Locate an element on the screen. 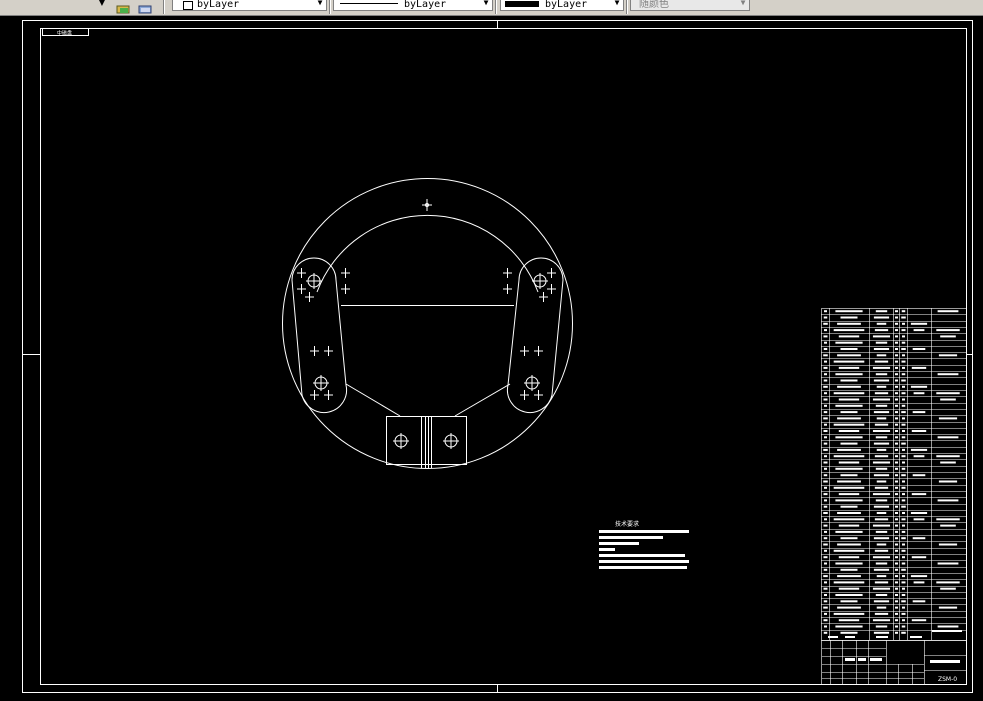  linetype-dropdown: byLayer ▼ is located at coordinates (413, 5).